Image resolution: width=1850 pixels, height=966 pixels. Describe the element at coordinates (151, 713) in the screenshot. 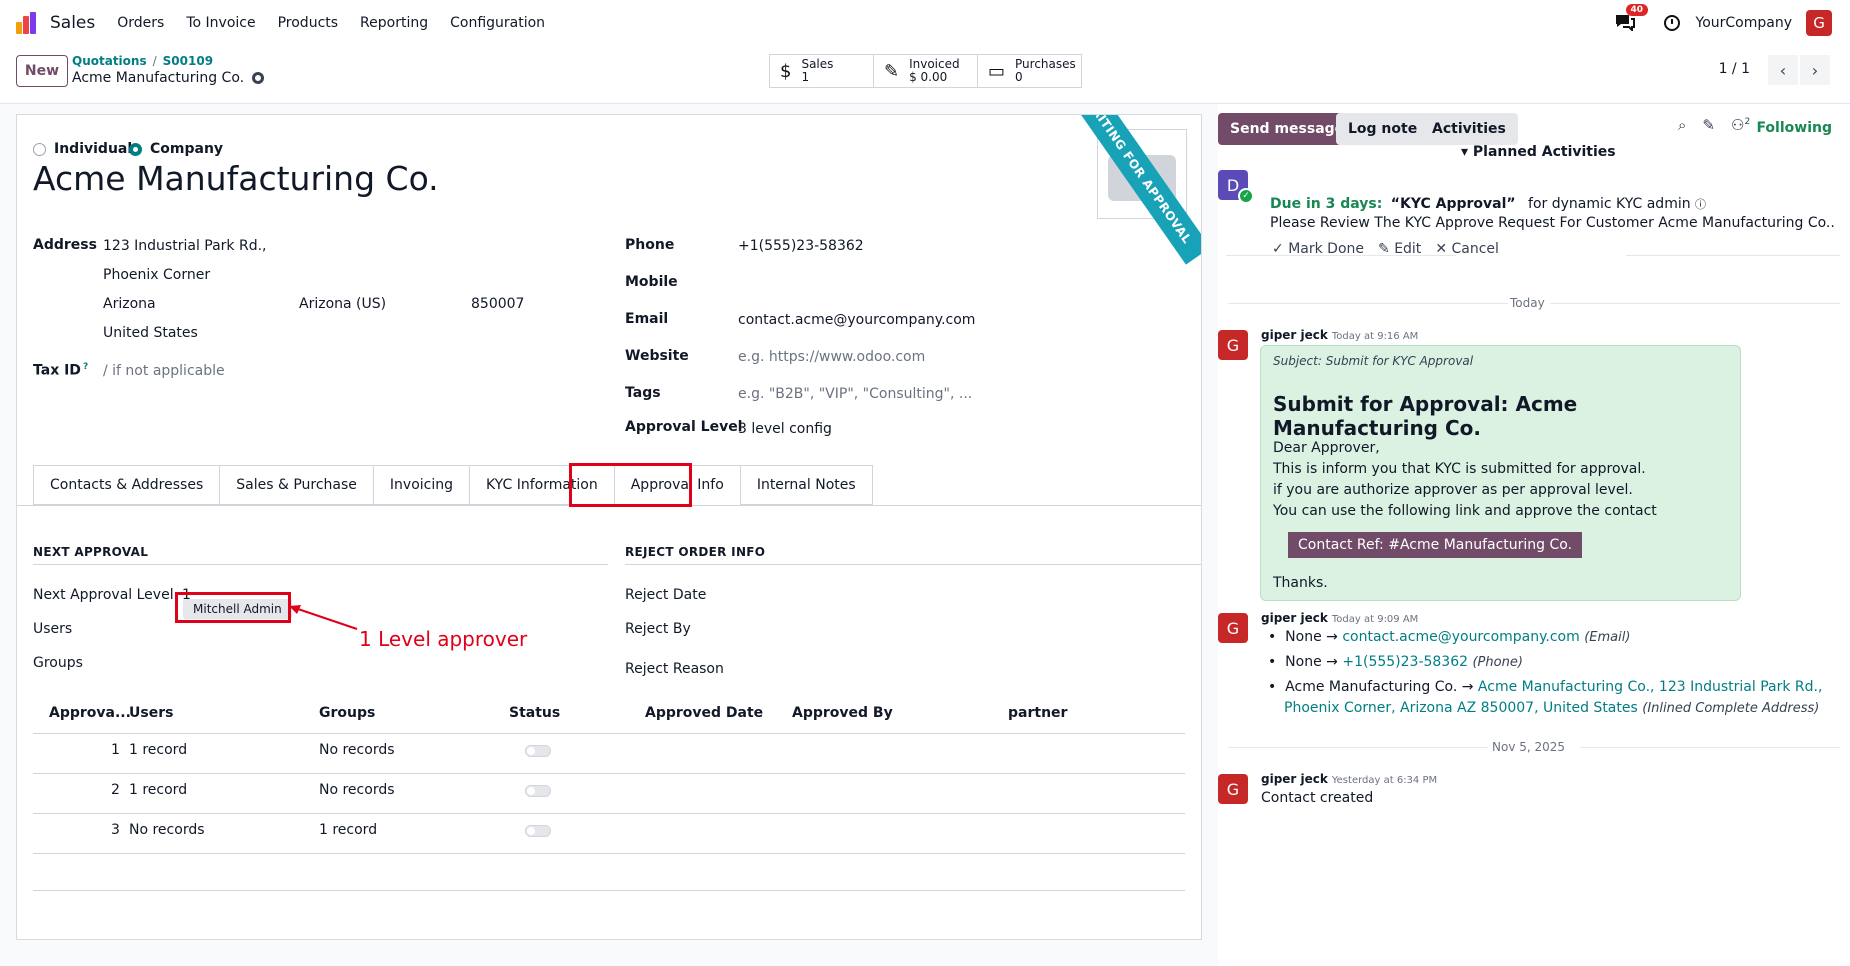

I see `col-users: Users` at that location.